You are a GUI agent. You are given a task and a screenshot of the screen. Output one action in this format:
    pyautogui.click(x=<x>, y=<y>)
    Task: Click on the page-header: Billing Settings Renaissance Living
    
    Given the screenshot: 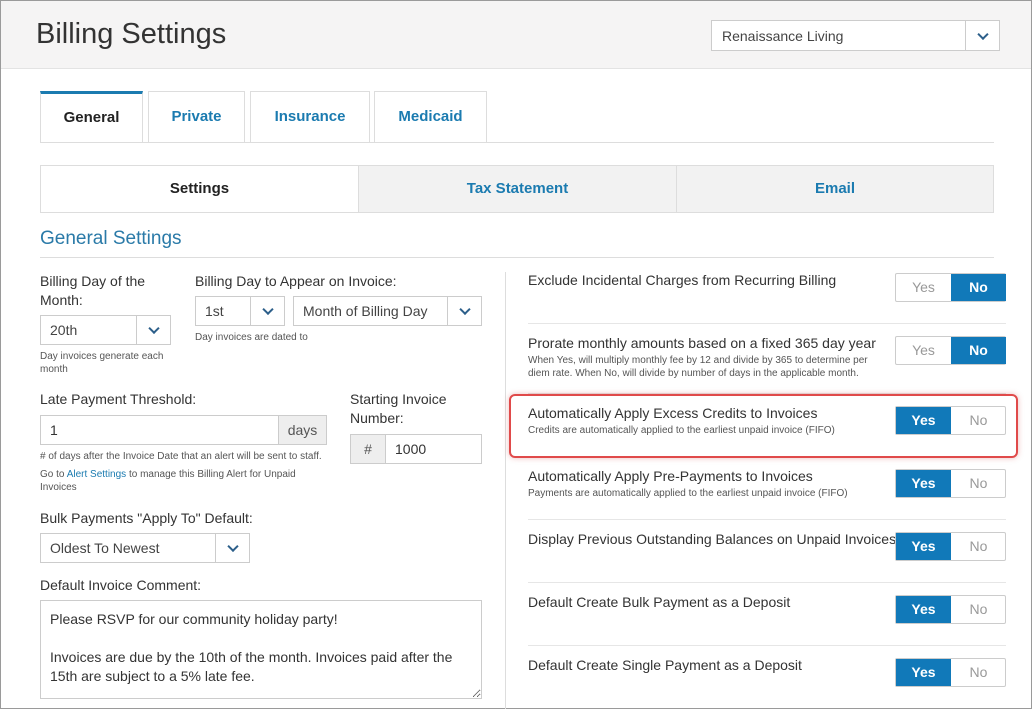 What is the action you would take?
    pyautogui.click(x=516, y=35)
    